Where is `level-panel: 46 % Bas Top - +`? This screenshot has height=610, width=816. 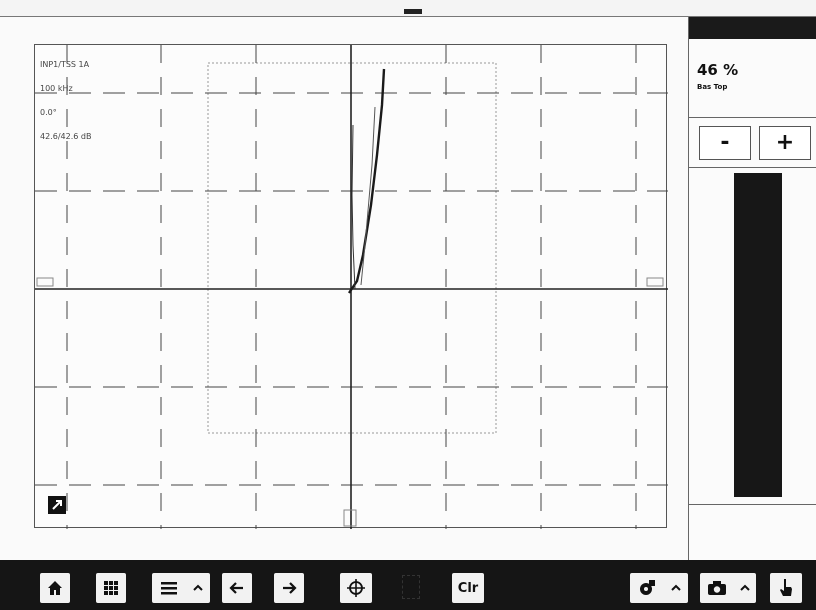
level-panel: 46 % Bas Top - + is located at coordinates (752, 288).